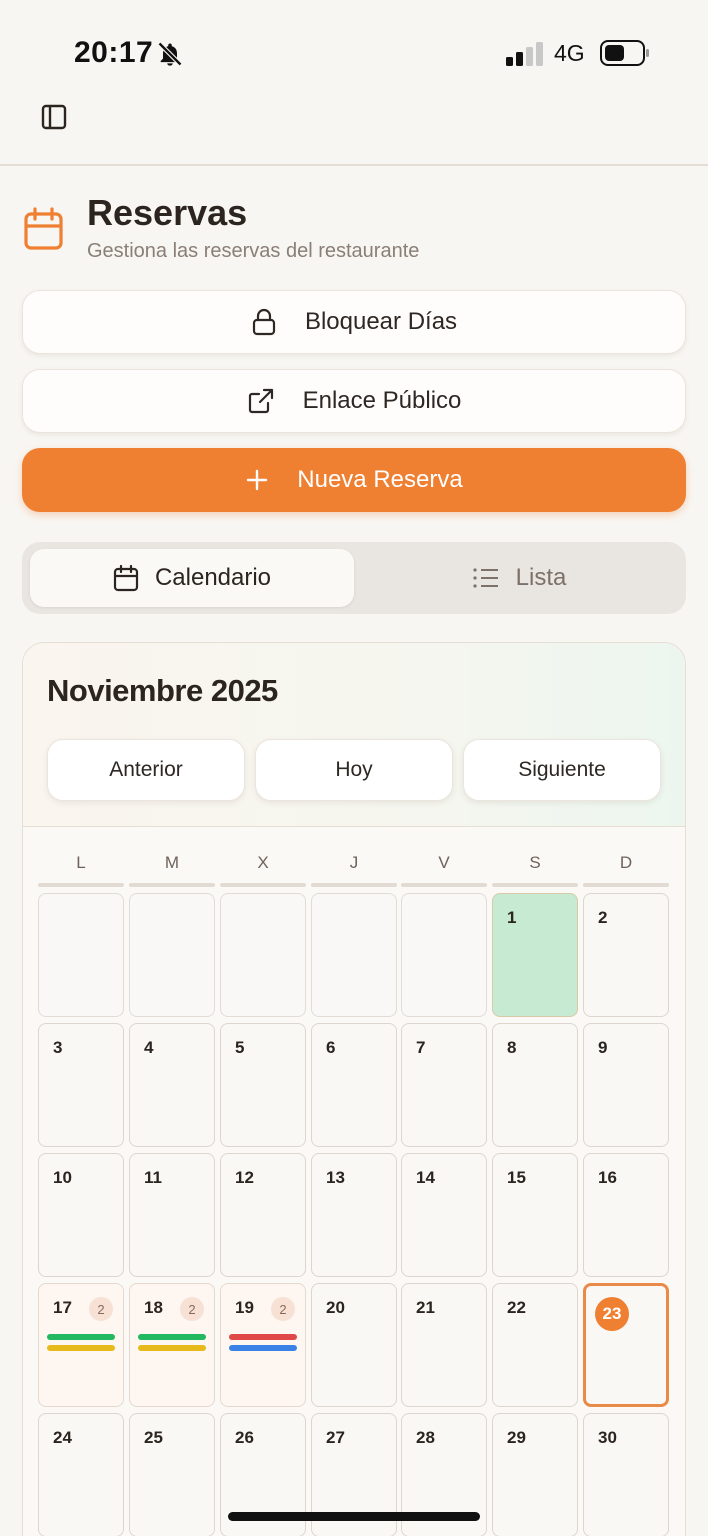  What do you see at coordinates (381, 321) in the screenshot?
I see `block-days-label: Bloquear Días` at bounding box center [381, 321].